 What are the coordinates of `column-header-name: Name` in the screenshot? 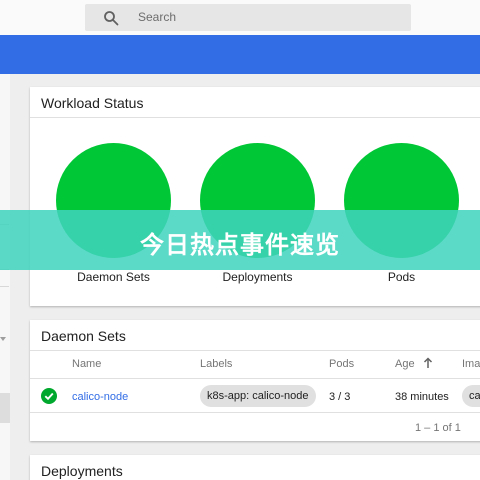 It's located at (86, 364).